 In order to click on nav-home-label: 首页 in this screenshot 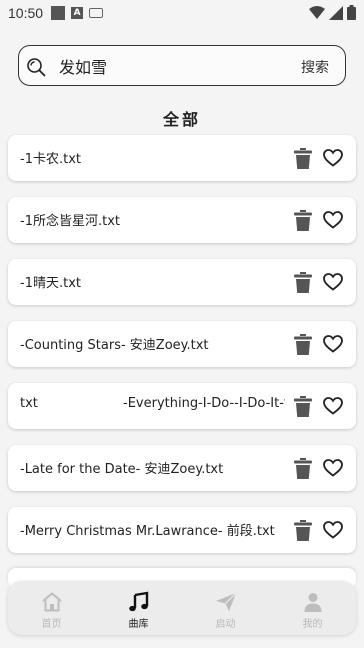, I will do `click(51, 624)`.